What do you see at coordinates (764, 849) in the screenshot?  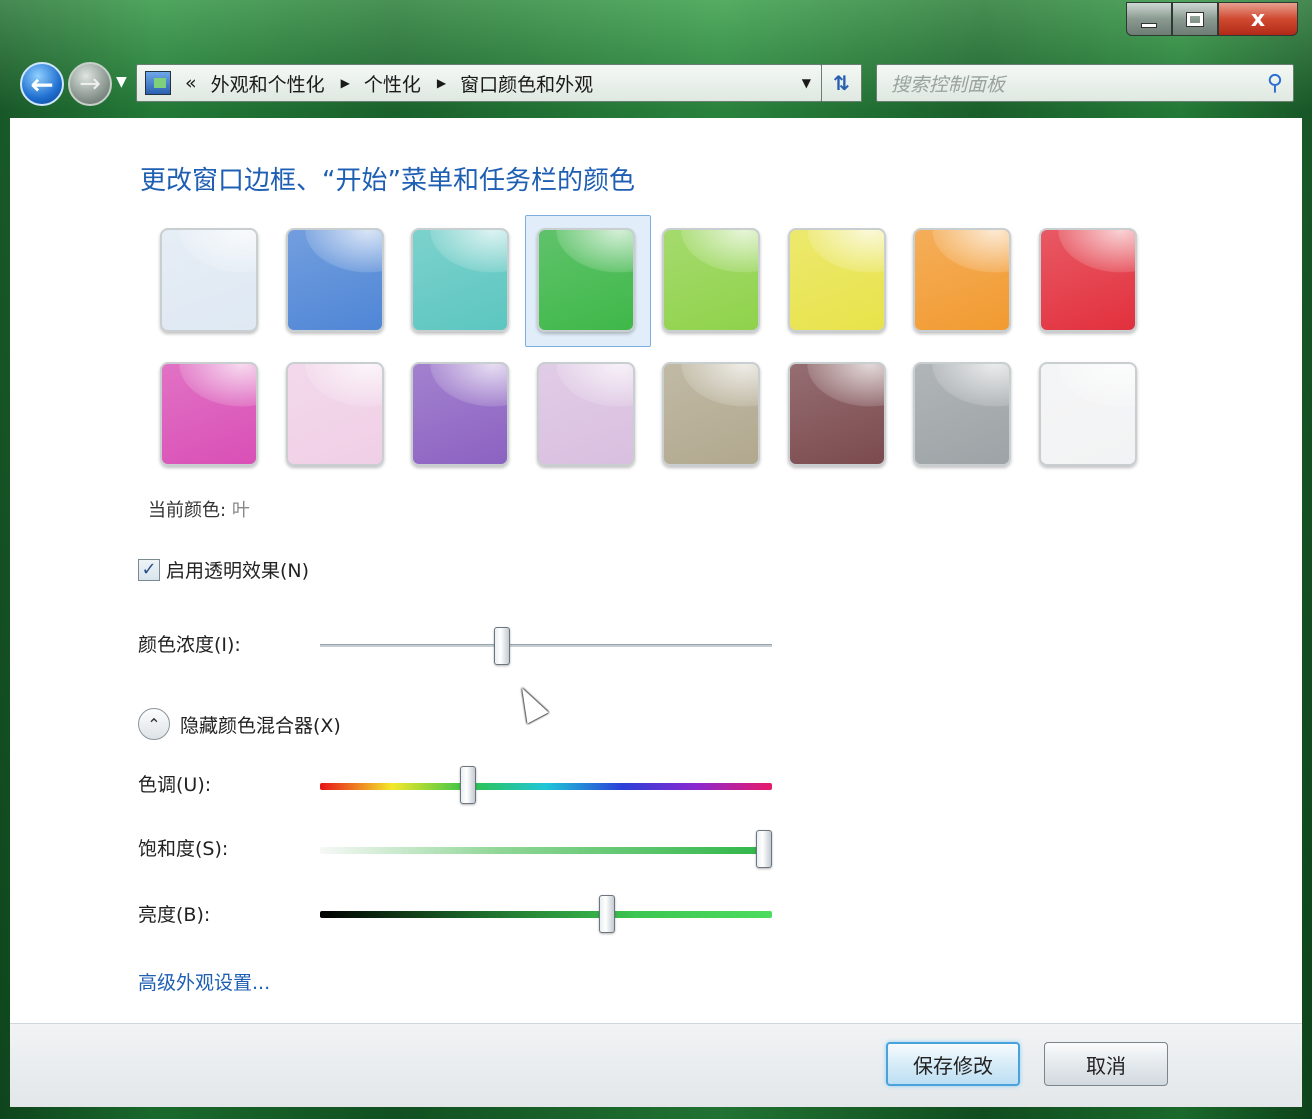 I see `saturation-slider-thumb` at bounding box center [764, 849].